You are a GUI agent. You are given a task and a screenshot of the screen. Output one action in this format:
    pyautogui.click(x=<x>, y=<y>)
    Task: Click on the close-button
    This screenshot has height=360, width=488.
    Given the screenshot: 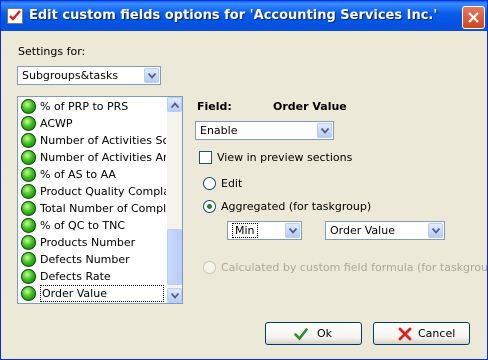 What is the action you would take?
    pyautogui.click(x=473, y=17)
    